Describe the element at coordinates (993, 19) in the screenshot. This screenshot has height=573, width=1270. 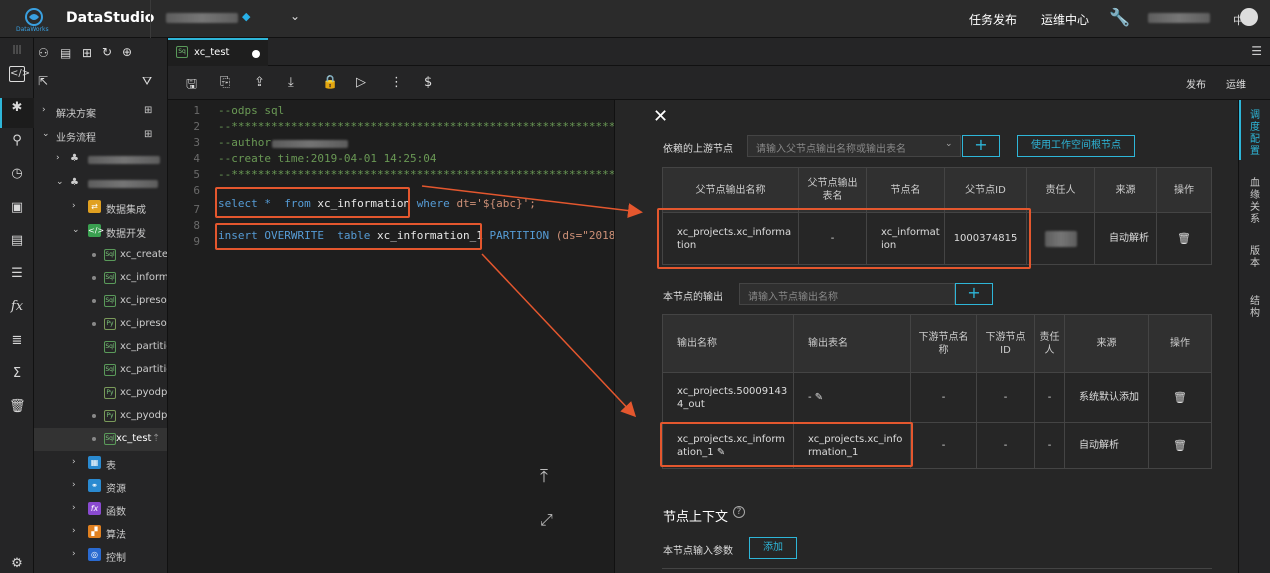
I see `nav-task-publish: 任务发布` at that location.